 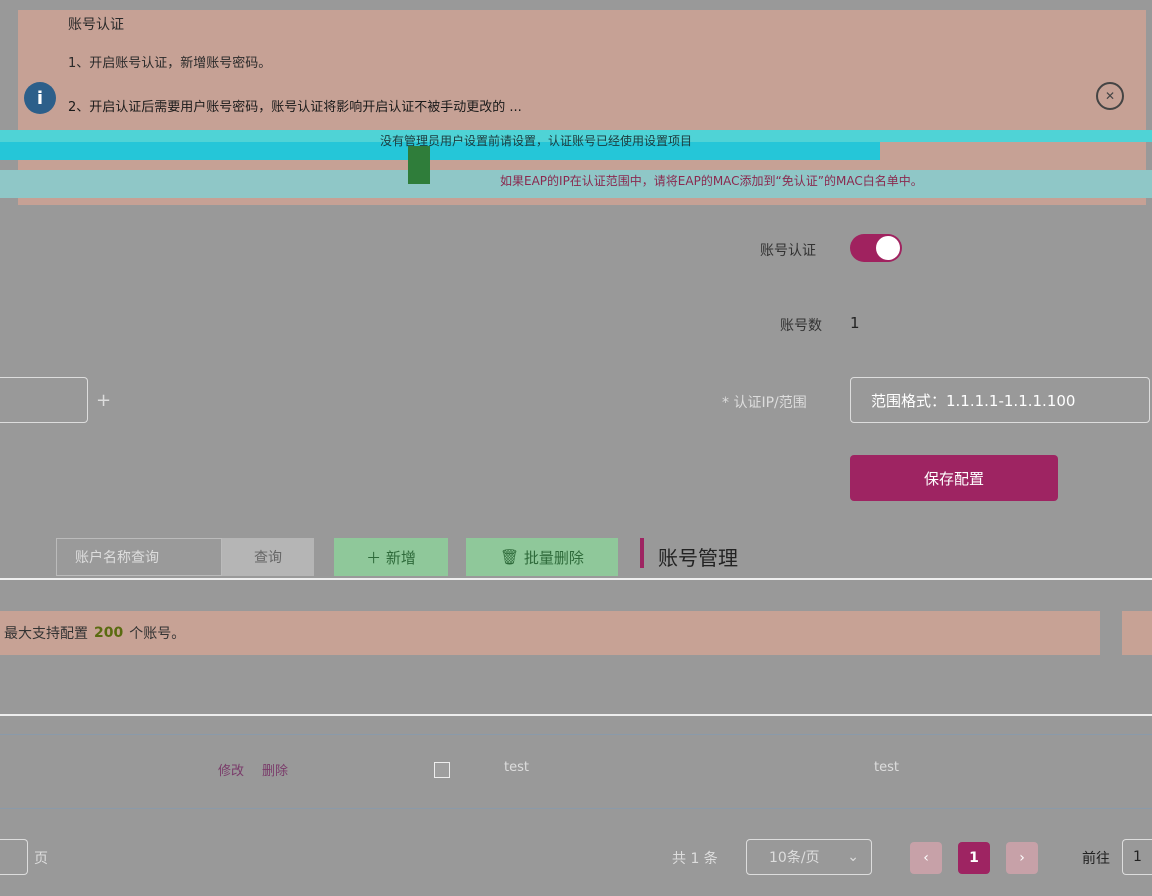 What do you see at coordinates (96, 25) in the screenshot?
I see `notice-title: 账号认证` at bounding box center [96, 25].